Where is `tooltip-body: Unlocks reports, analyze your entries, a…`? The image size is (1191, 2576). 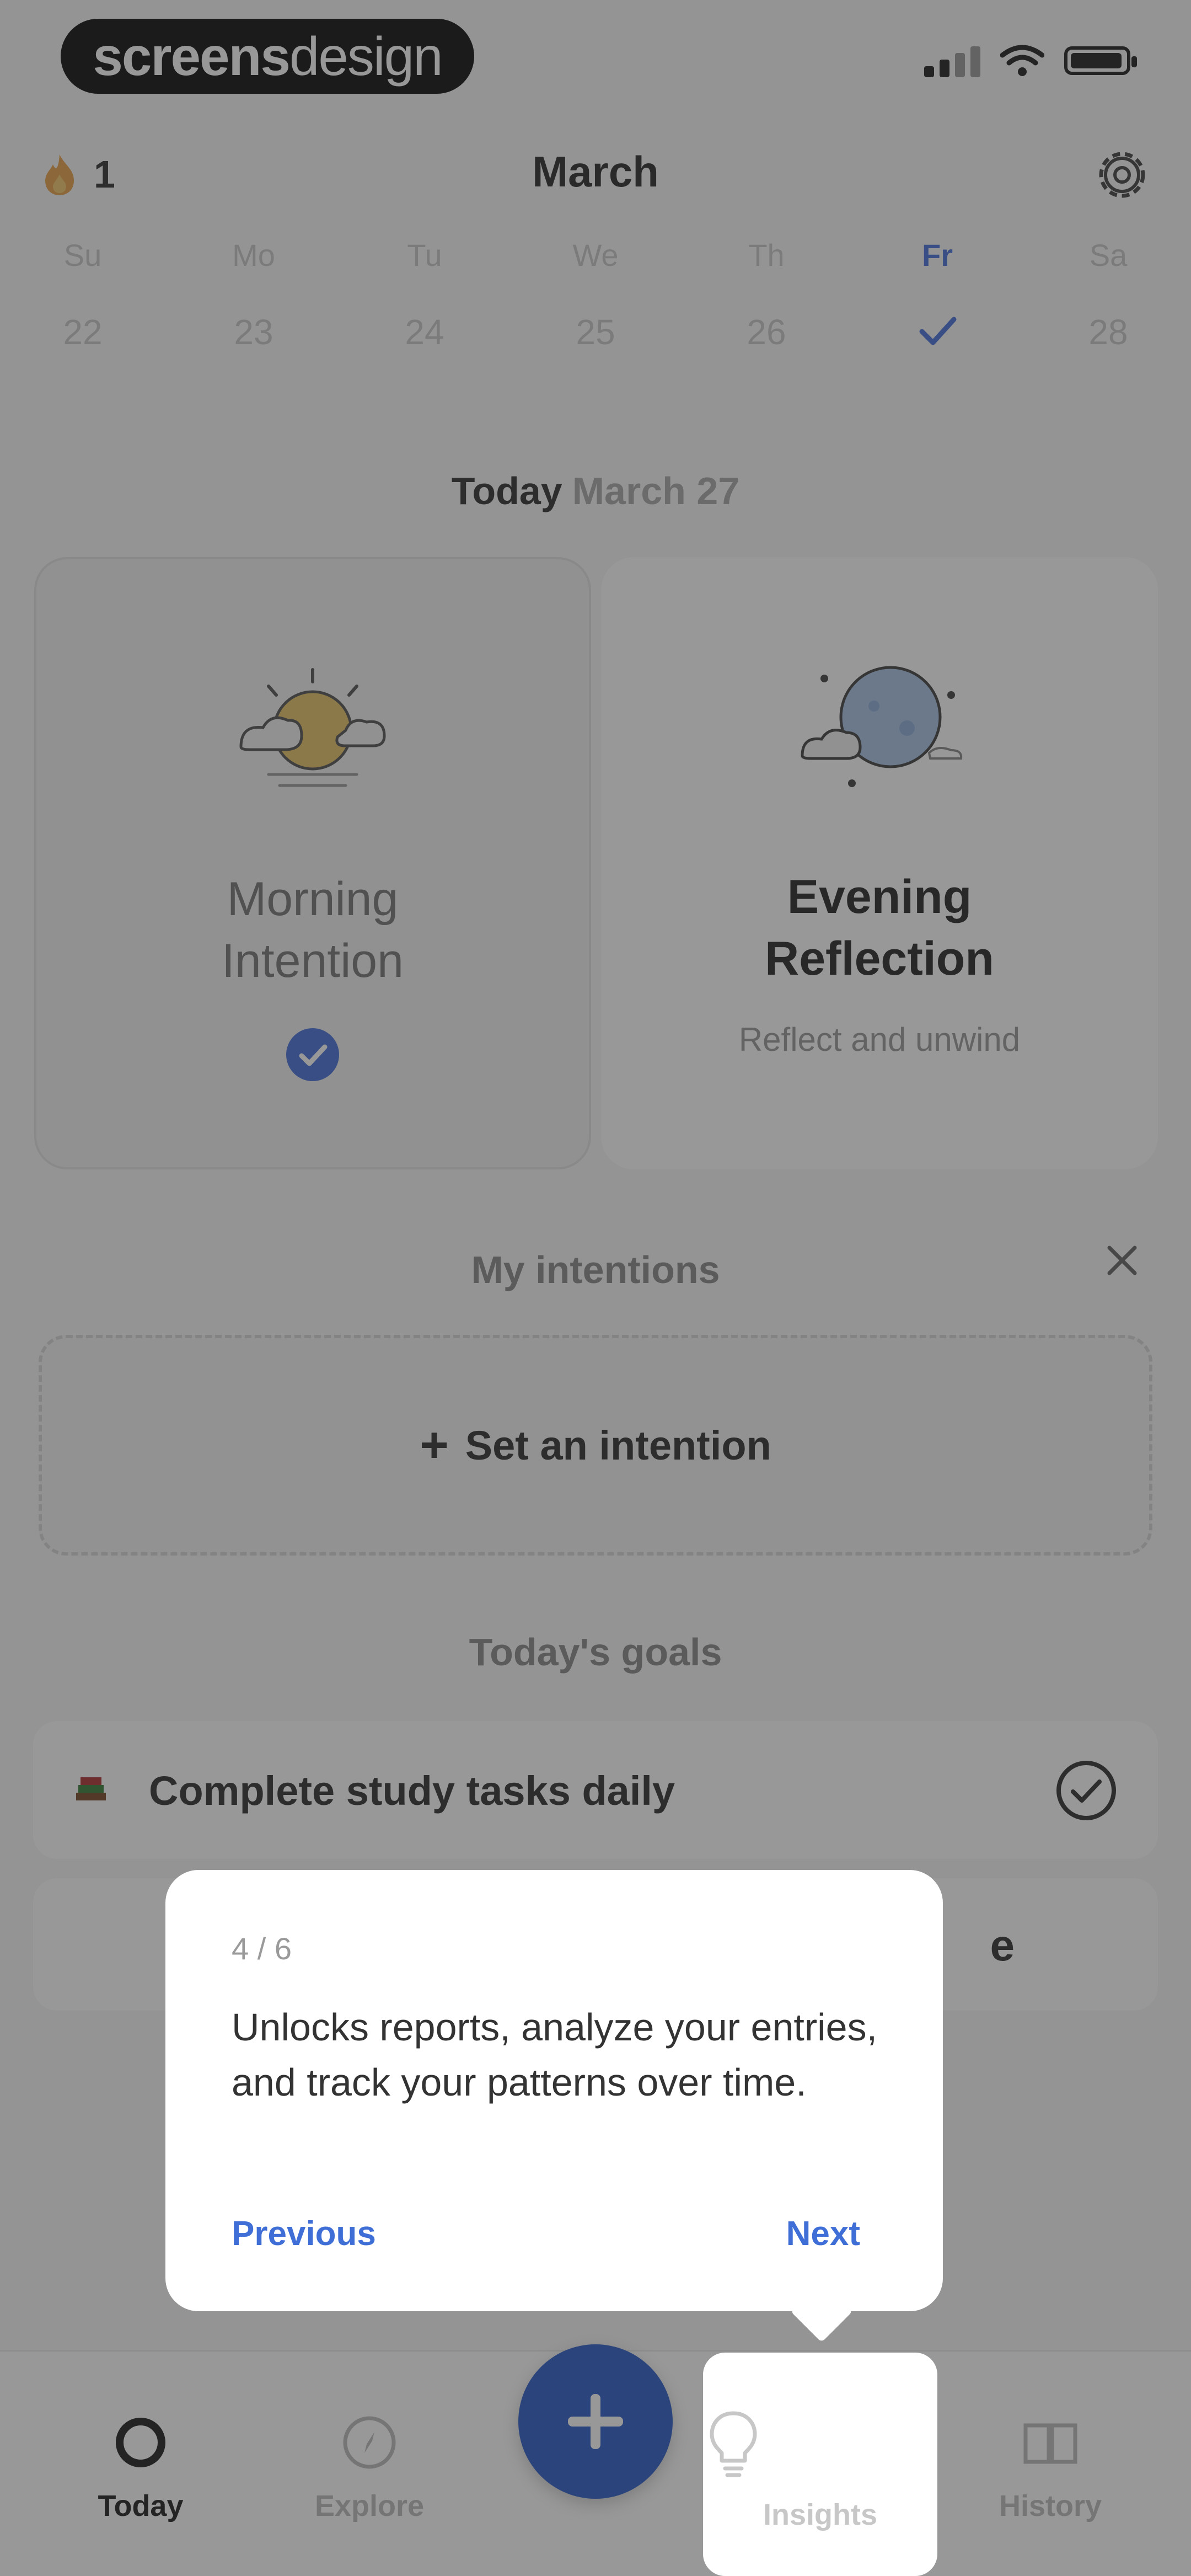 tooltip-body: Unlocks reports, analyze your entries, a… is located at coordinates (555, 2055).